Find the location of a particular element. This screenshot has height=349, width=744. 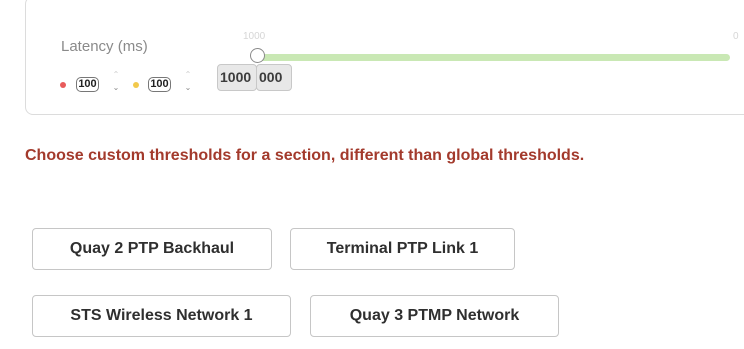

red-threshold-spinner: ⌃ ⌄ is located at coordinates (116, 83).